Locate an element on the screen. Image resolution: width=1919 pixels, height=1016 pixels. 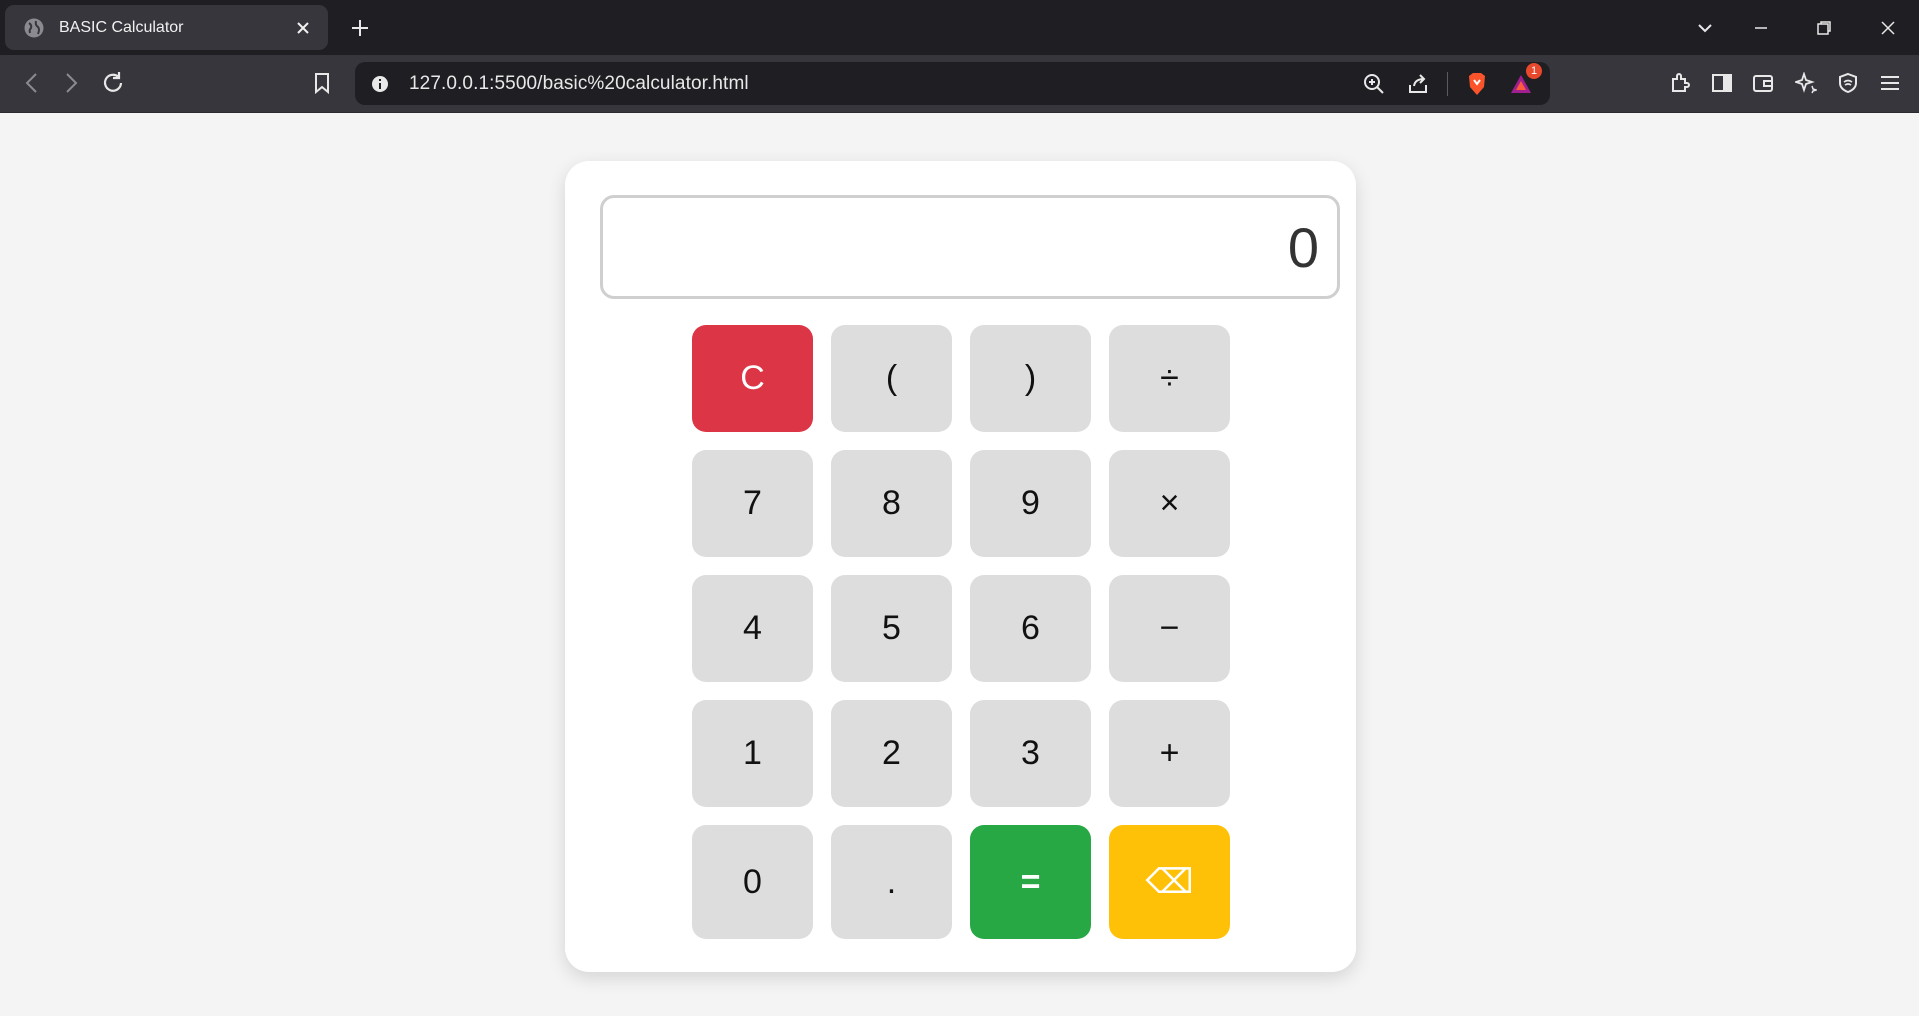
tab-title: BASIC Calculator is located at coordinates (121, 27).